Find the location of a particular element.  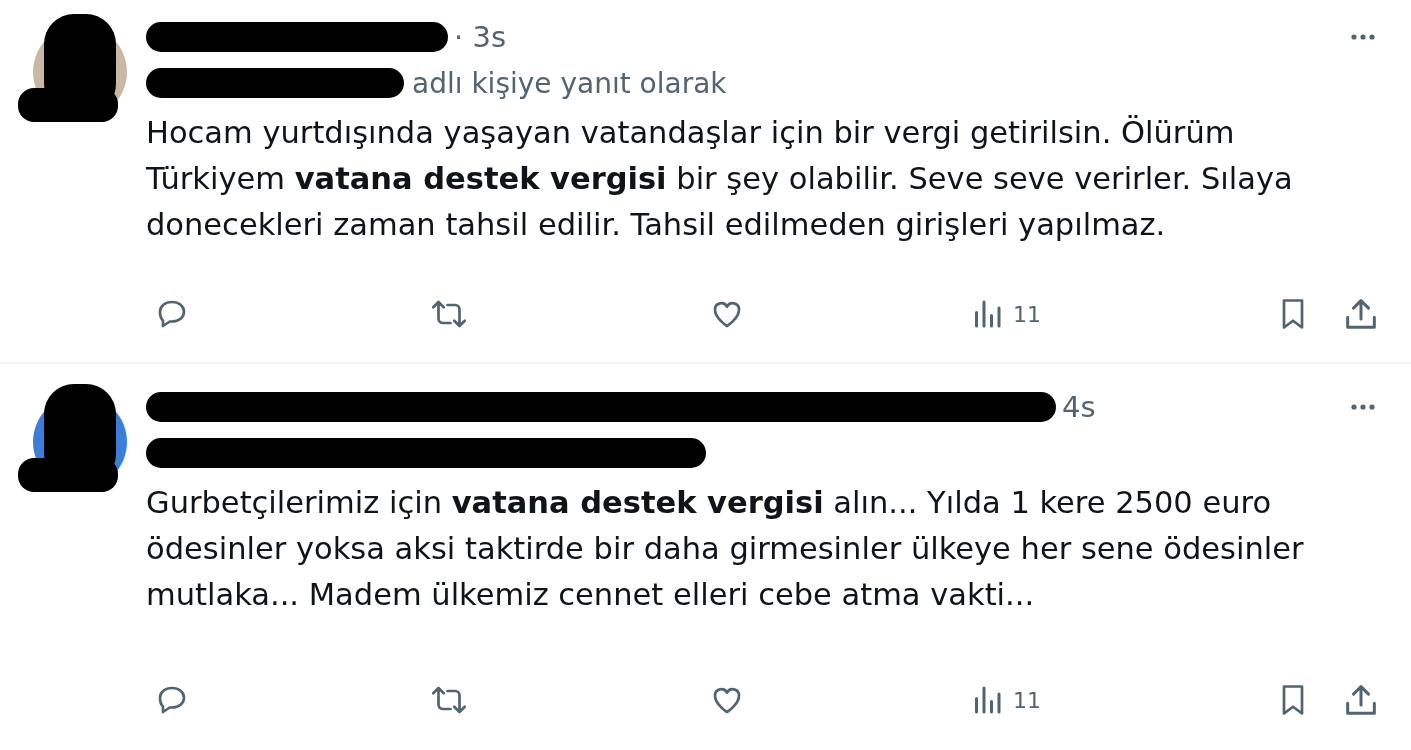

tweet-text: Hocam yurtdışında yaşayan vatandaşlar için bir vergi getirilsin. Ölürüm Türkiyem vatana destek vergisi bir şey olabilir. Seve seve verirler. Sılaya donecekleri zaman tahsil edilir. Tahsil edilmeden girişleri yapılmaz. is located at coordinates (720, 179).